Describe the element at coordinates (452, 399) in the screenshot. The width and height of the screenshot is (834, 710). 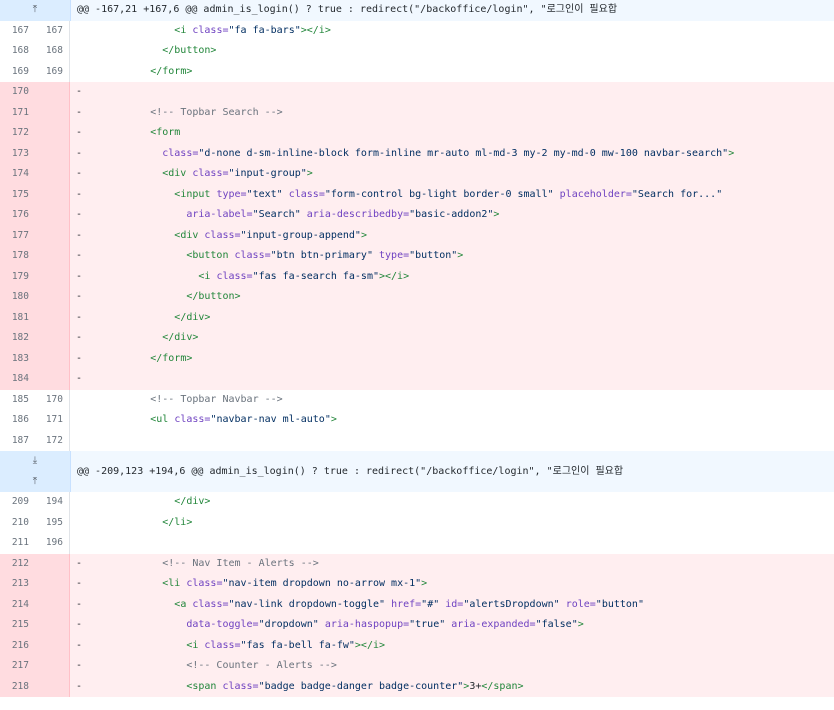
I see `line-code: <!-- Topbar Navbar -->` at that location.